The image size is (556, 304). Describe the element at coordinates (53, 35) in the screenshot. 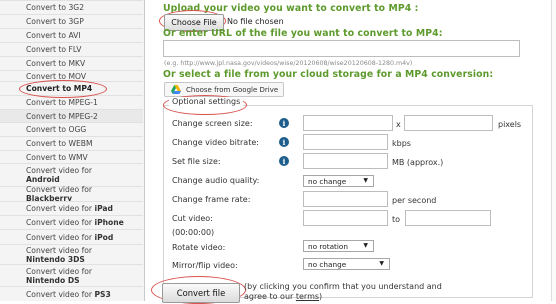

I see `sidebar-item-label: Convert to AVI` at that location.